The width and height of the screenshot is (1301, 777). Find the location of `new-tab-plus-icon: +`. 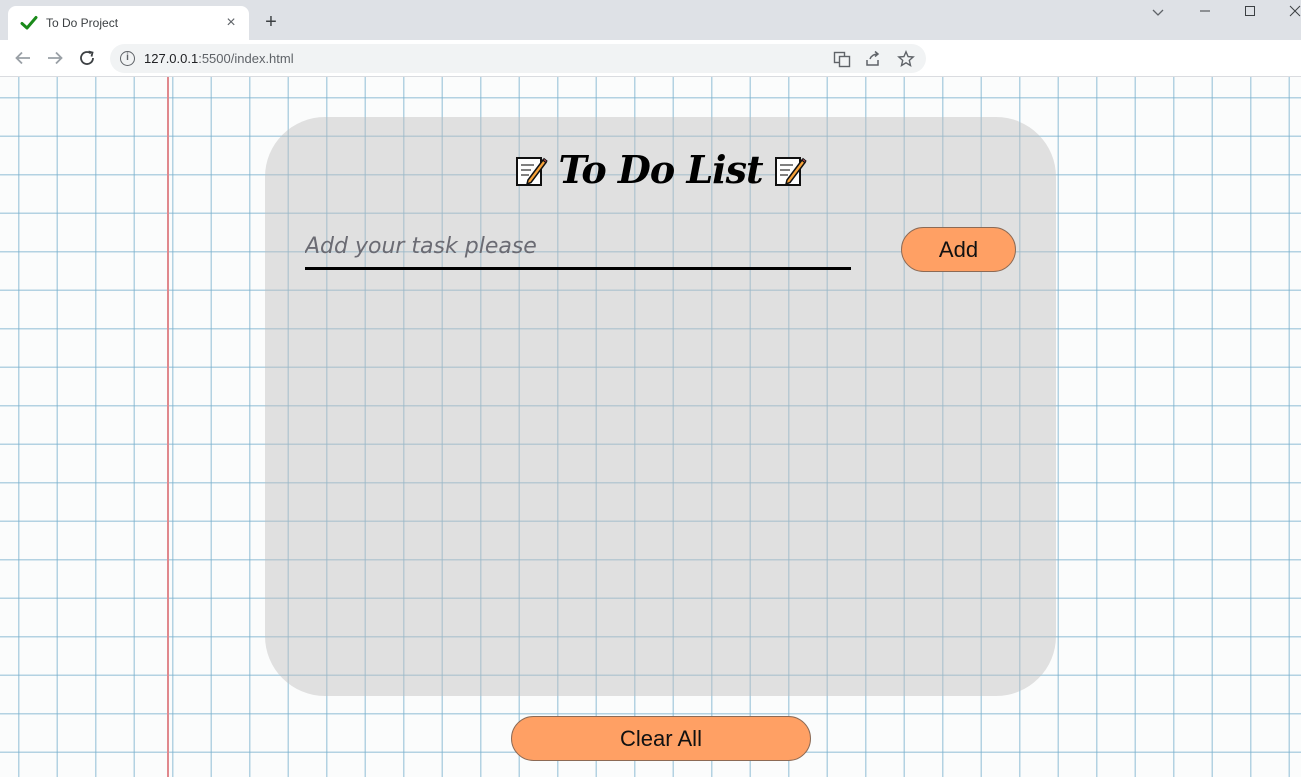

new-tab-plus-icon: + is located at coordinates (271, 22).